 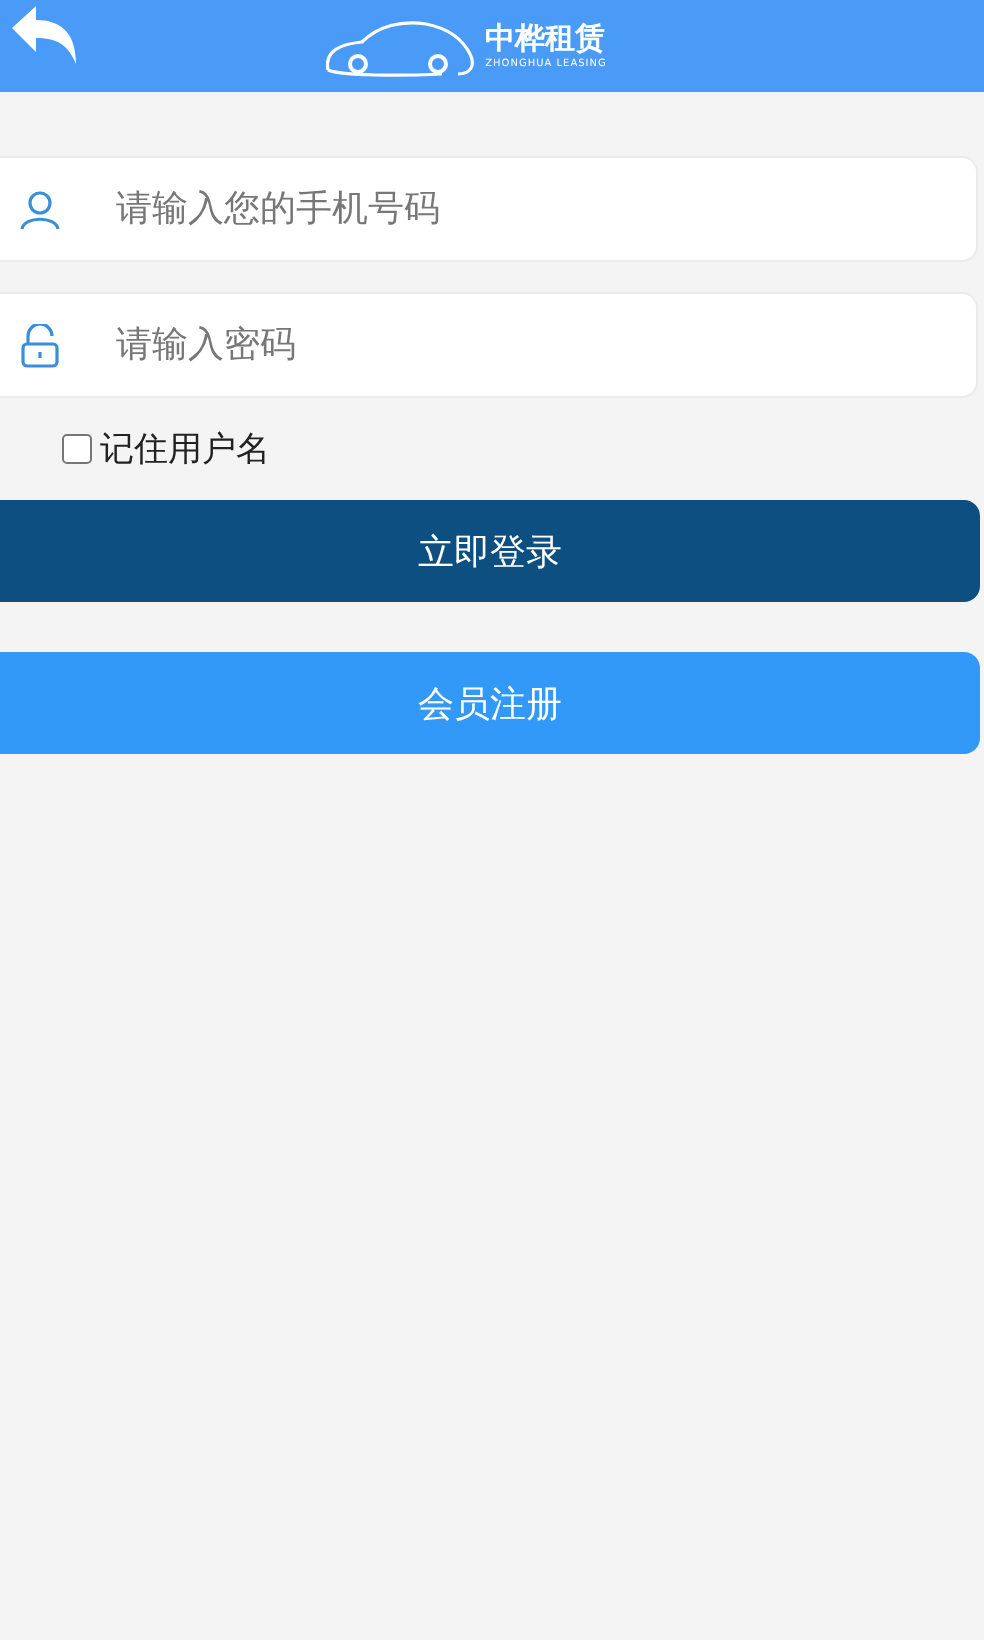 I want to click on remember-checkbox, so click(x=77, y=449).